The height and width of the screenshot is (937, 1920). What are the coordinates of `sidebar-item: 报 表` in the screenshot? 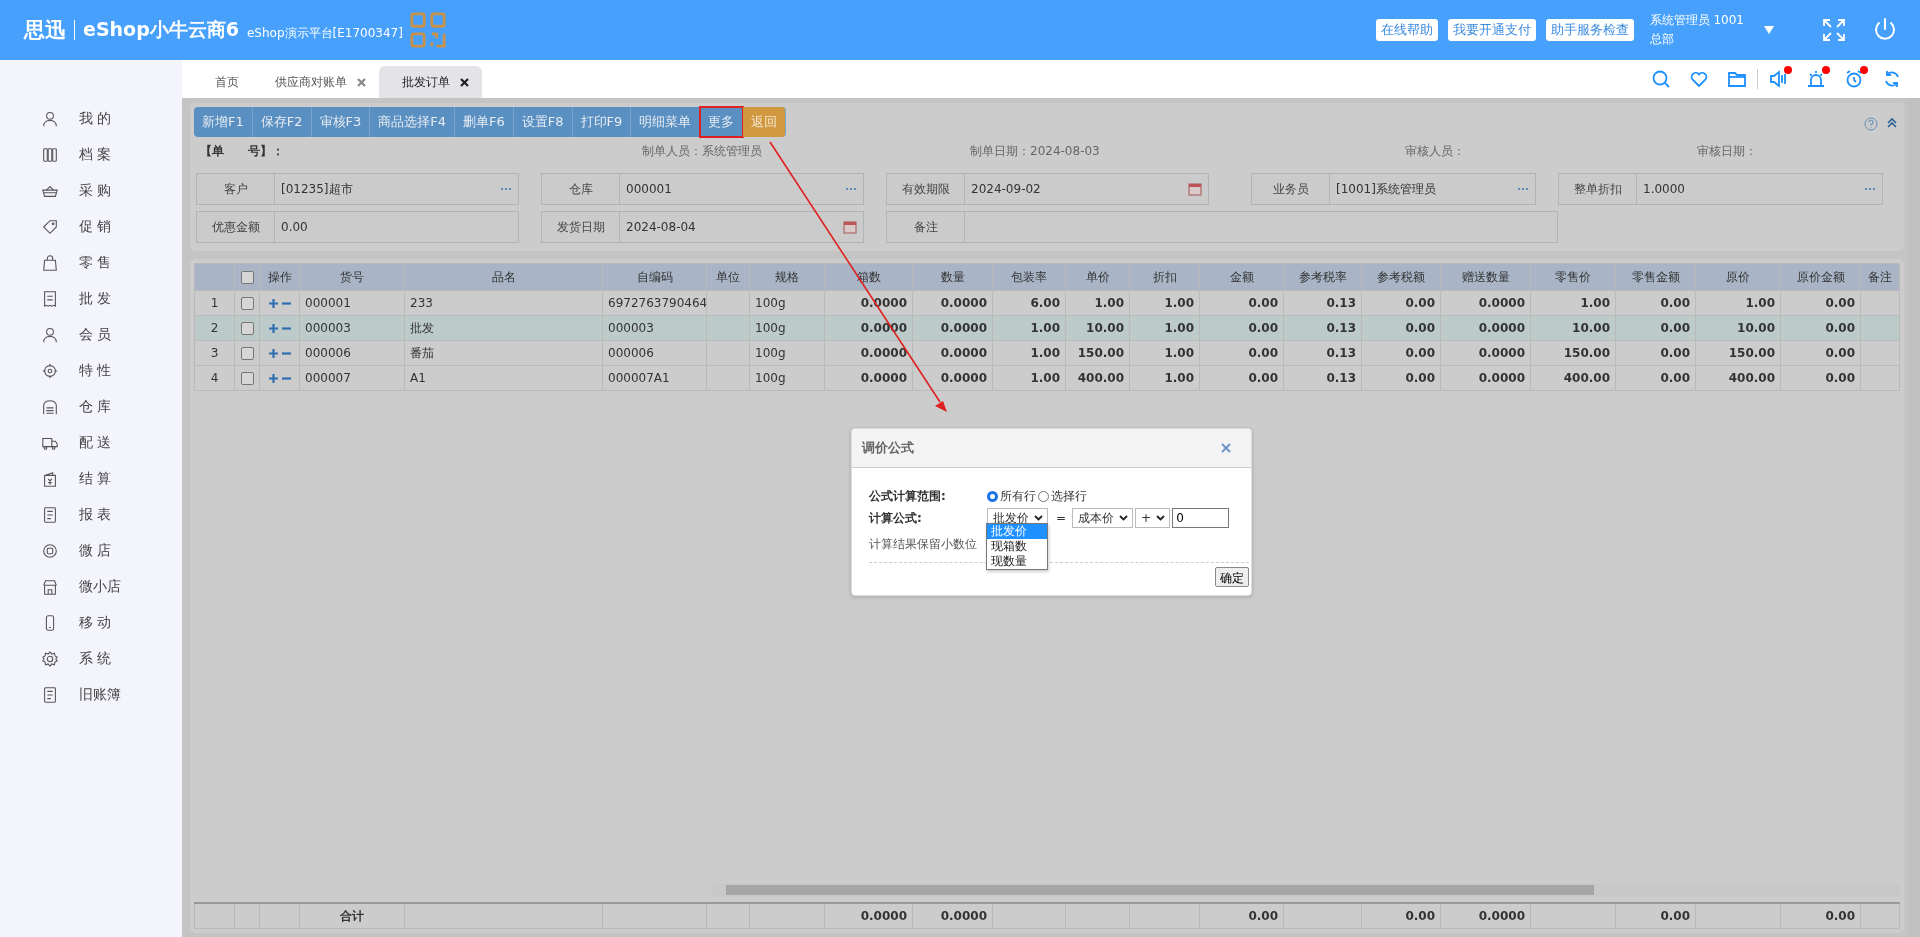 It's located at (91, 515).